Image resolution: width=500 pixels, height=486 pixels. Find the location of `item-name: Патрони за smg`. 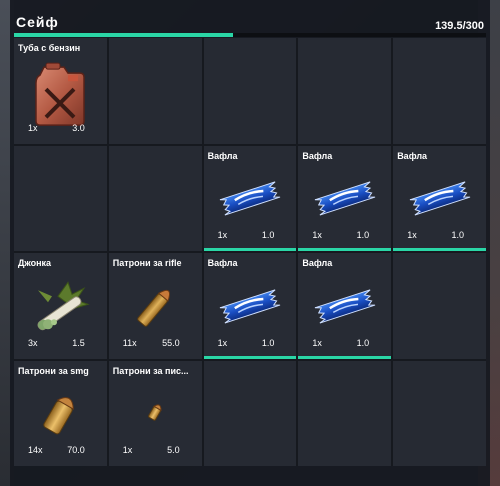

item-name: Патрони за smg is located at coordinates (53, 370).